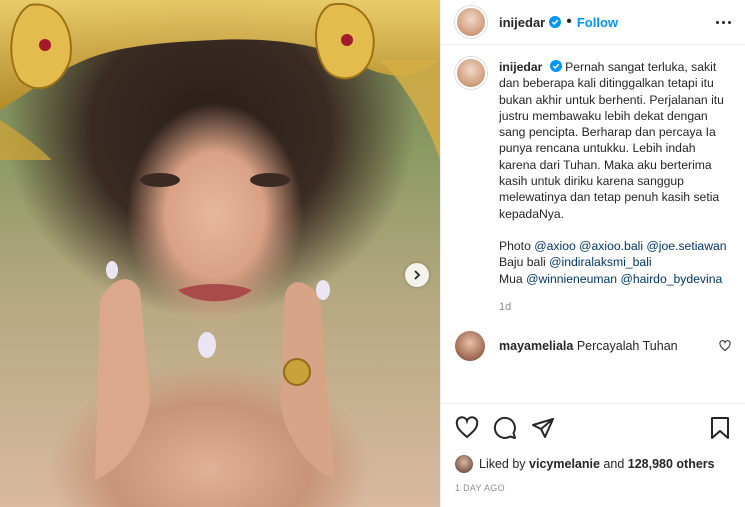 The width and height of the screenshot is (745, 507). I want to click on author-avatar, so click(471, 22).